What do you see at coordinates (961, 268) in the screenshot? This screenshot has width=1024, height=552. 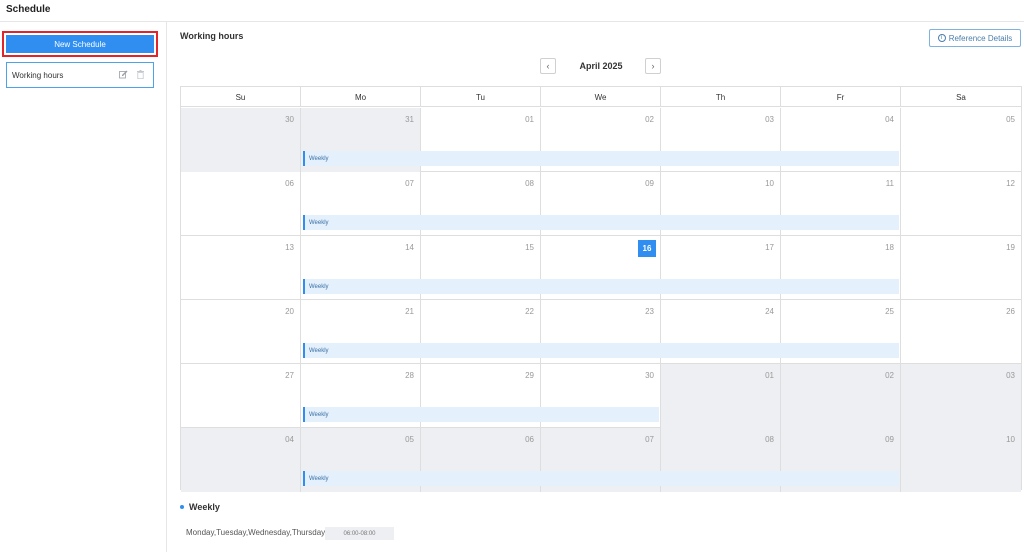 I see `day-cell: 19` at bounding box center [961, 268].